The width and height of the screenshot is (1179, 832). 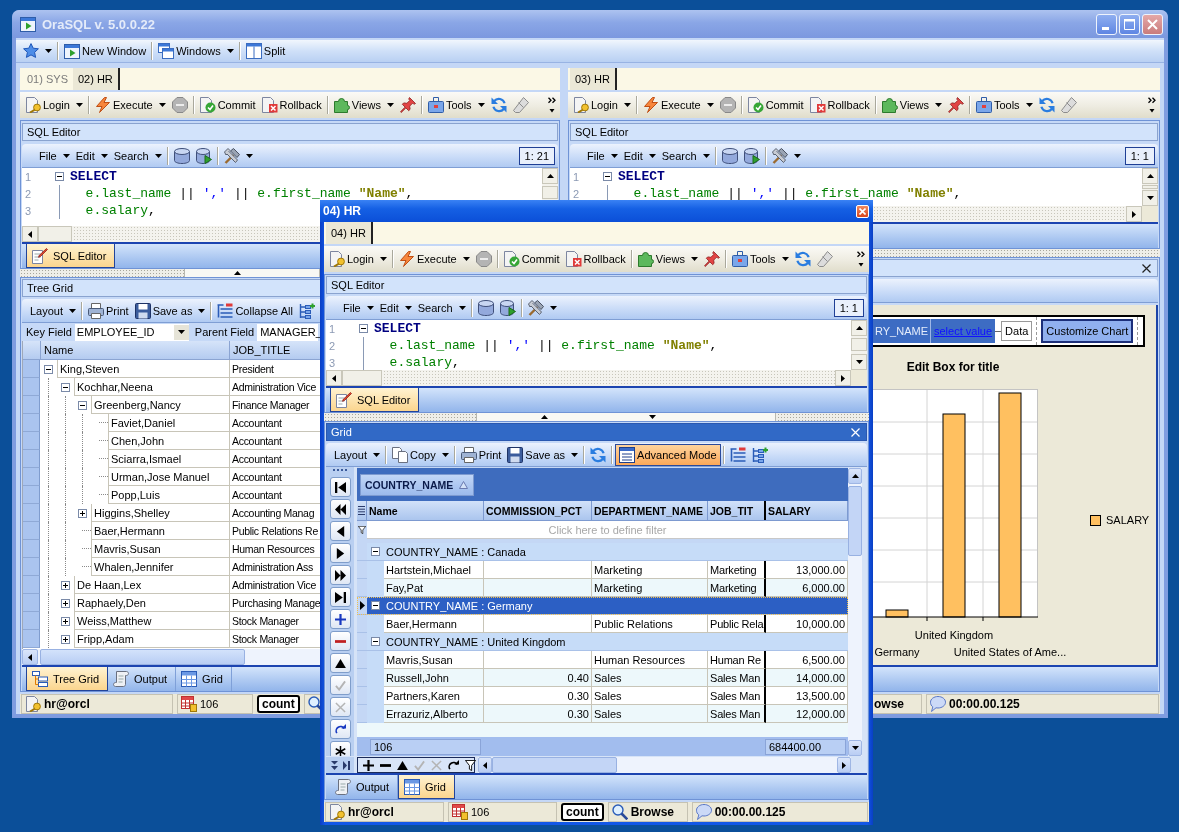 I want to click on code-editor: 1 SELECT 2 e.last_name || ',' || e.first_name "Name",, so click(x=864, y=187).